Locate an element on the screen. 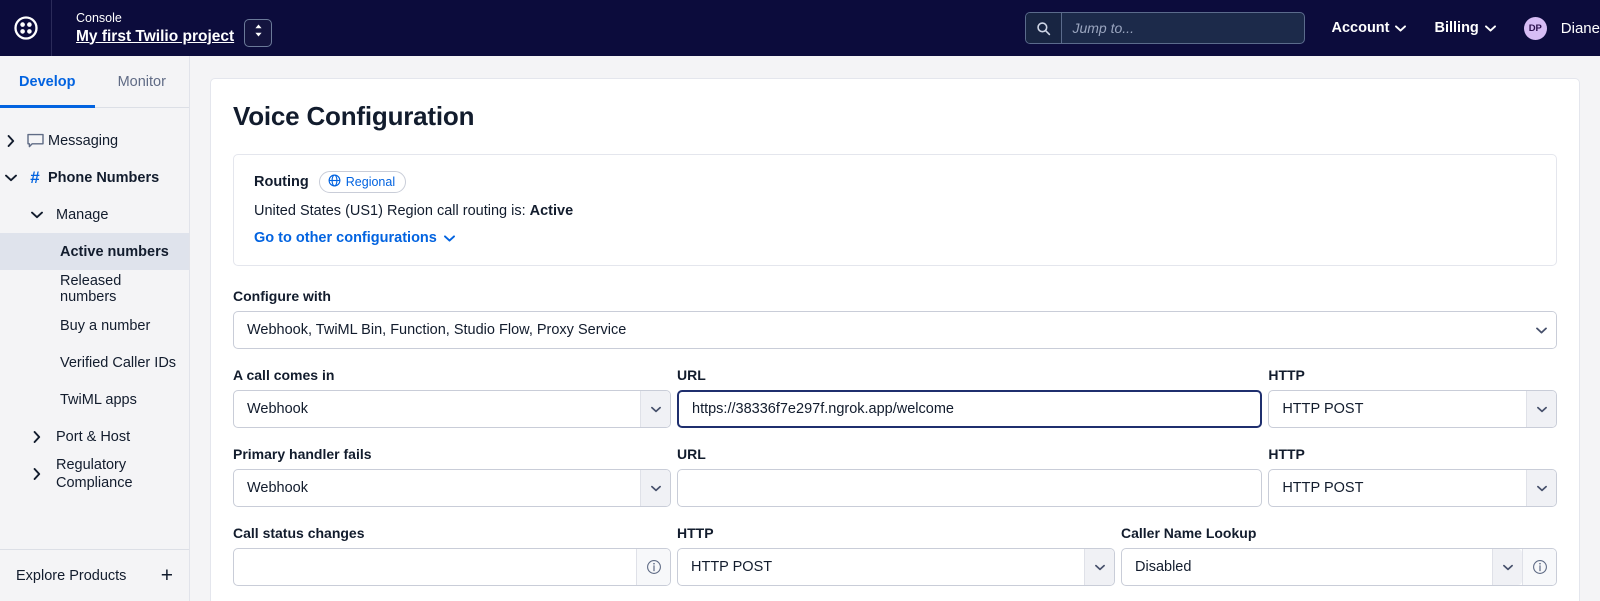 This screenshot has height=601, width=1600. search-icon is located at coordinates (1044, 28).